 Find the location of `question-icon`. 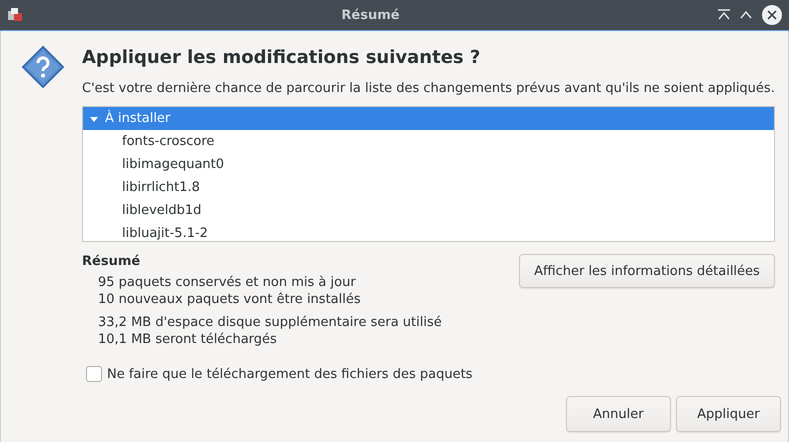

question-icon is located at coordinates (43, 68).